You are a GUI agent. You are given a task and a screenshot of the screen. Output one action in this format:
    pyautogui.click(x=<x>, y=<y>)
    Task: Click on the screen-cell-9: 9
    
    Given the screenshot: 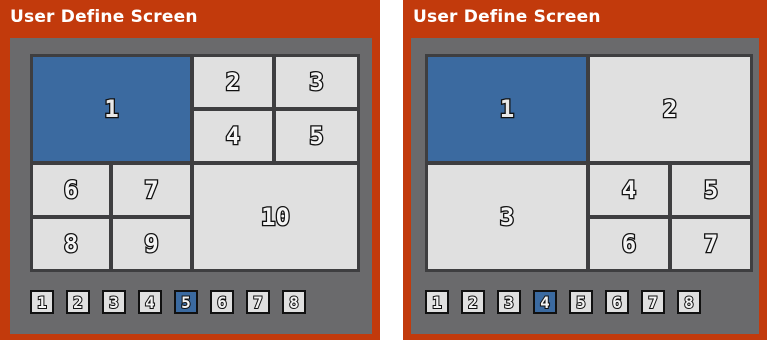 What is the action you would take?
    pyautogui.click(x=151, y=244)
    